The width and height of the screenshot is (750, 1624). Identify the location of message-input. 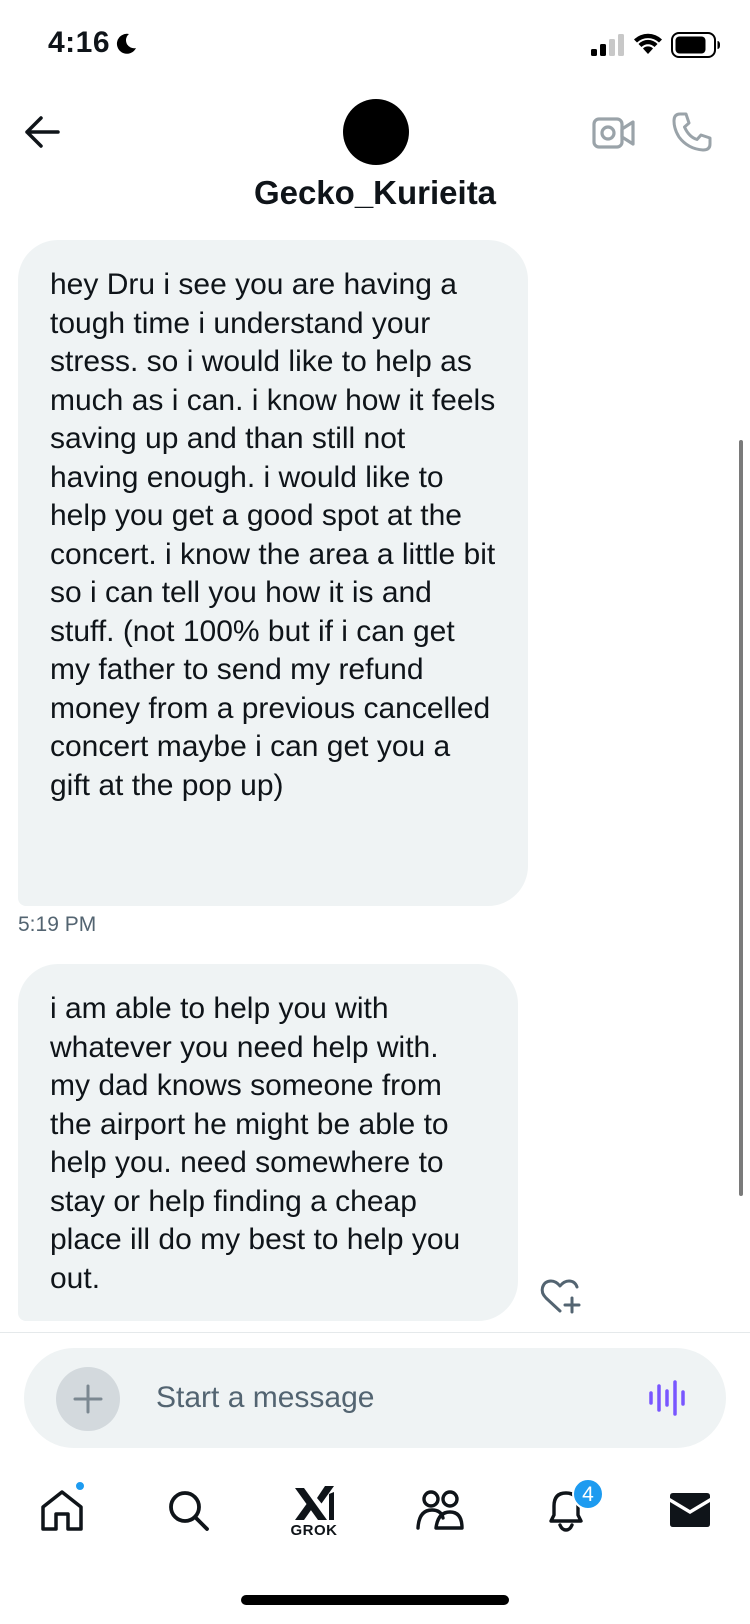
(376, 1398).